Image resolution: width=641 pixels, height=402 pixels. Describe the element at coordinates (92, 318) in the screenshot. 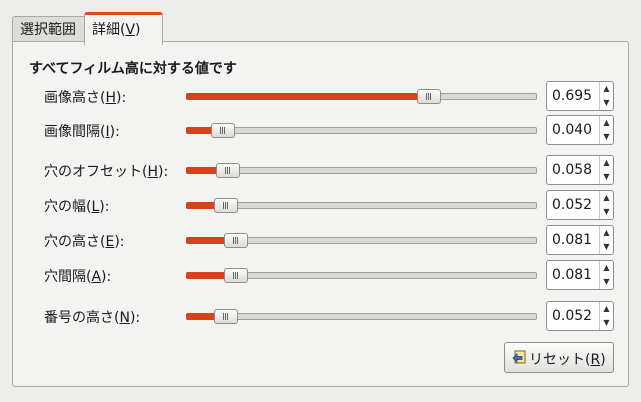

I see `number-height-label: 番号の高さ(N):` at that location.